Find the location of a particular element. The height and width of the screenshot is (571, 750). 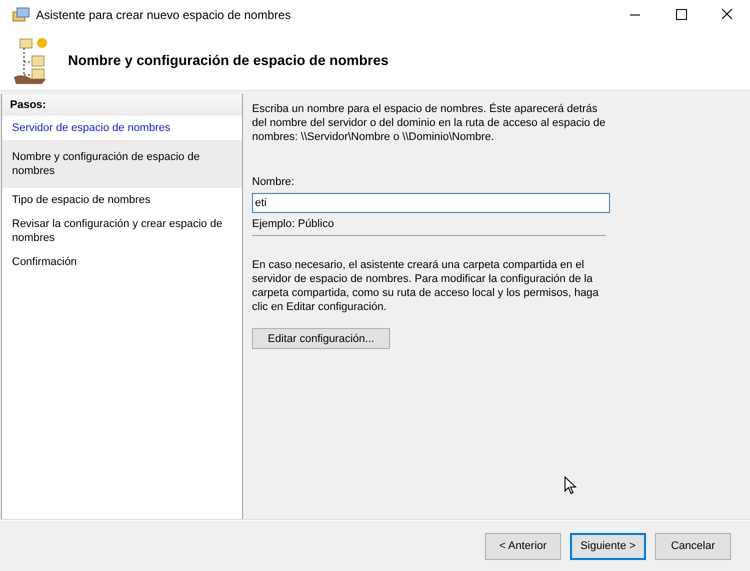

step-item: Nombre y configuración de espacio de nombres is located at coordinates (122, 164).